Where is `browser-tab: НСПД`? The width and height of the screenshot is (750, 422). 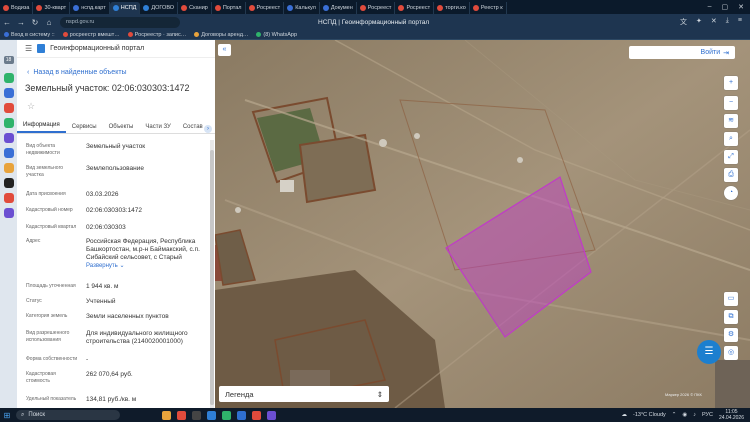
browser-tab: НСПД is located at coordinates (125, 8).